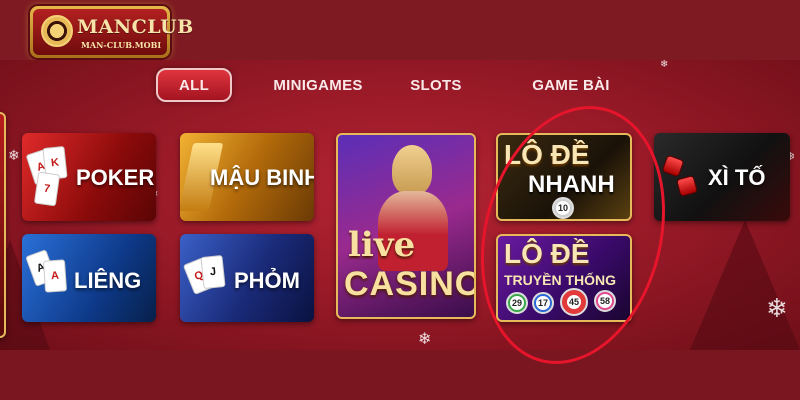  What do you see at coordinates (547, 253) in the screenshot?
I see `lo-de-truyen-thong-title: LÔ ĐỀ` at bounding box center [547, 253].